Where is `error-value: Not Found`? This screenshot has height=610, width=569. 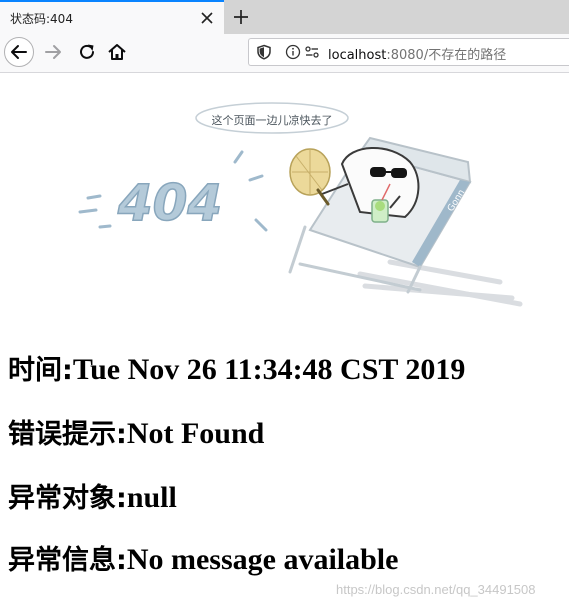 error-value: Not Found is located at coordinates (195, 433).